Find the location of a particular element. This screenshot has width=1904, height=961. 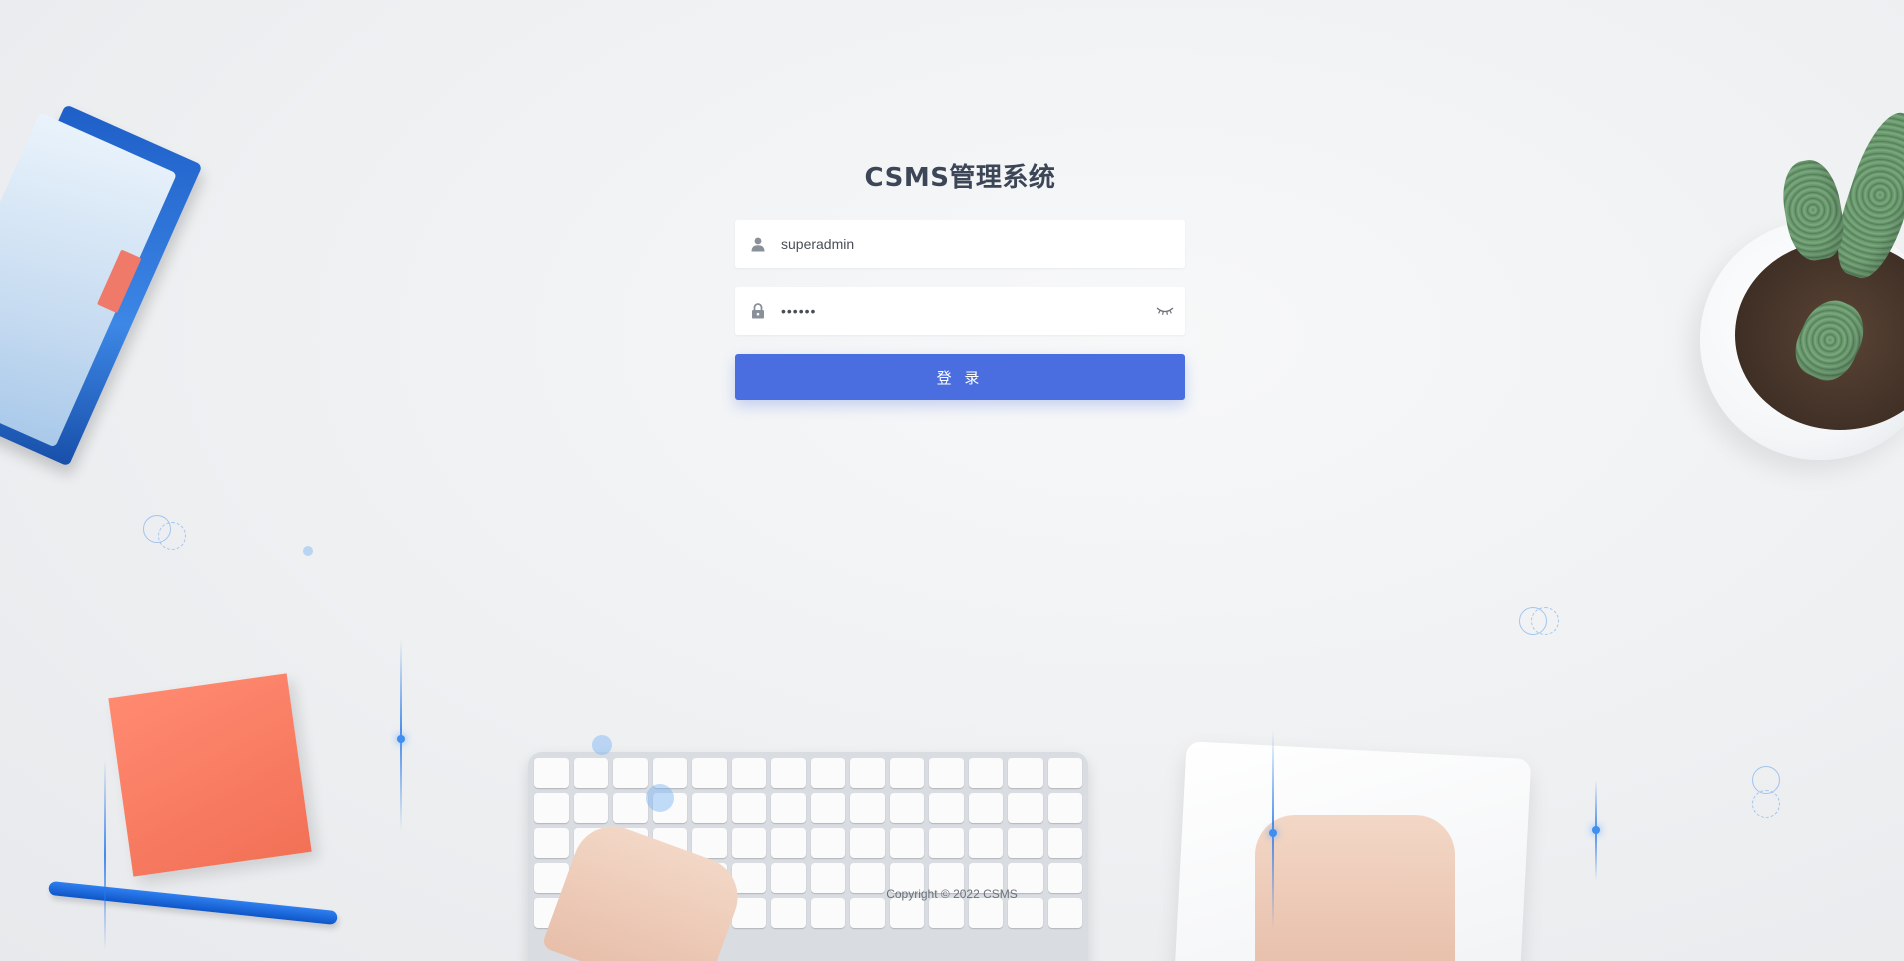

login-button: 登 录 is located at coordinates (960, 377).